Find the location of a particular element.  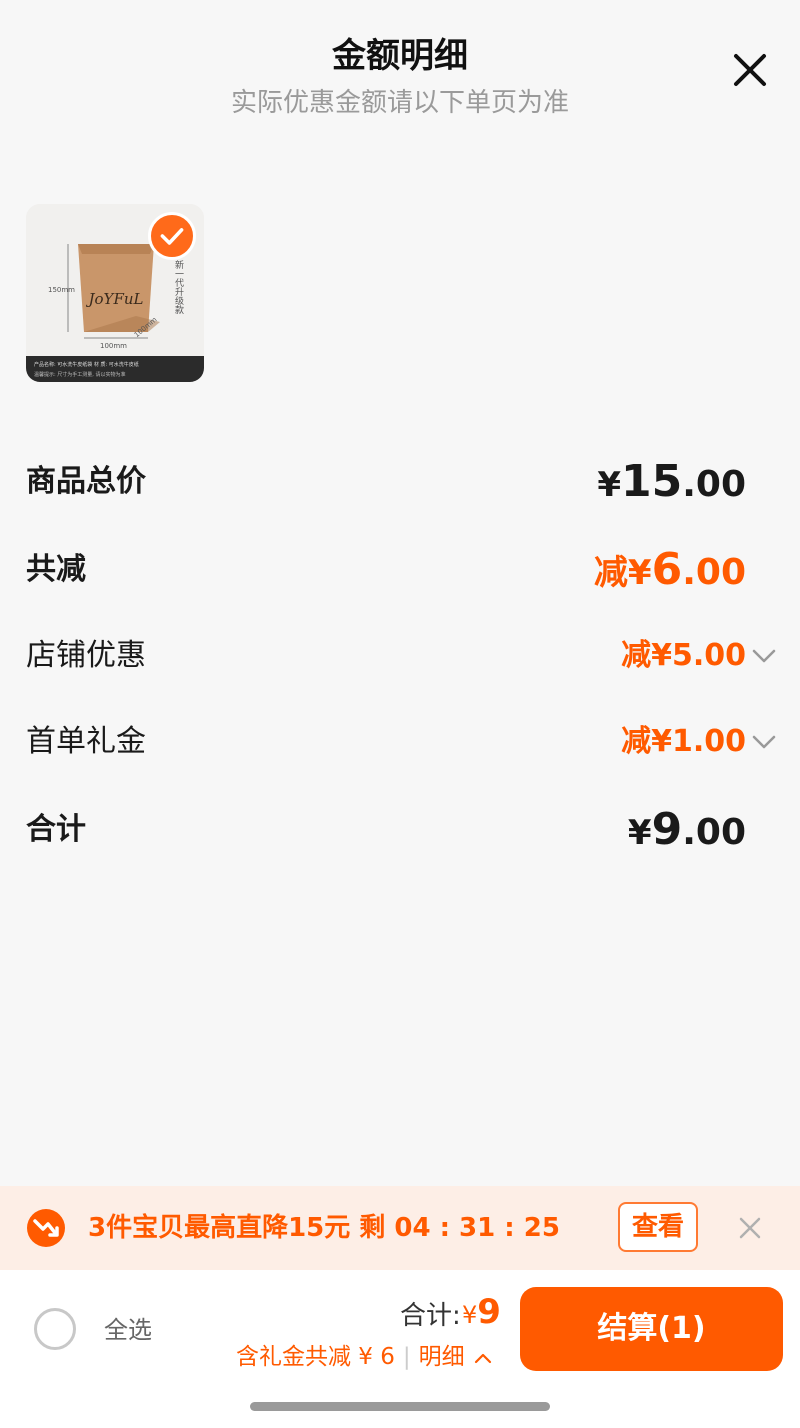

select-all-radio is located at coordinates (55, 1329).